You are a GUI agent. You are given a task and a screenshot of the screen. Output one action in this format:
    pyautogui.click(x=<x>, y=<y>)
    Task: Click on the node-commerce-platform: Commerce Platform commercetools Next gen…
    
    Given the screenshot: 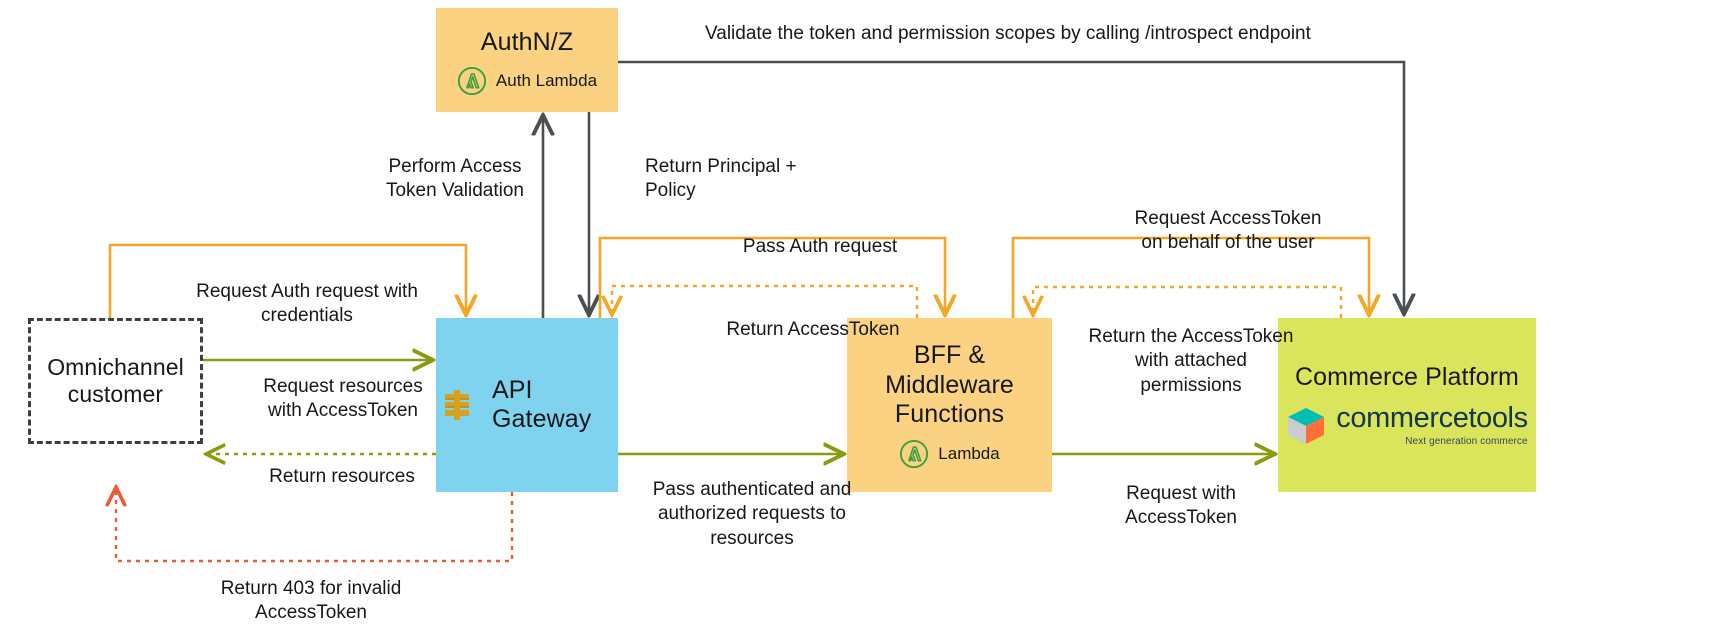 What is the action you would take?
    pyautogui.click(x=1407, y=405)
    